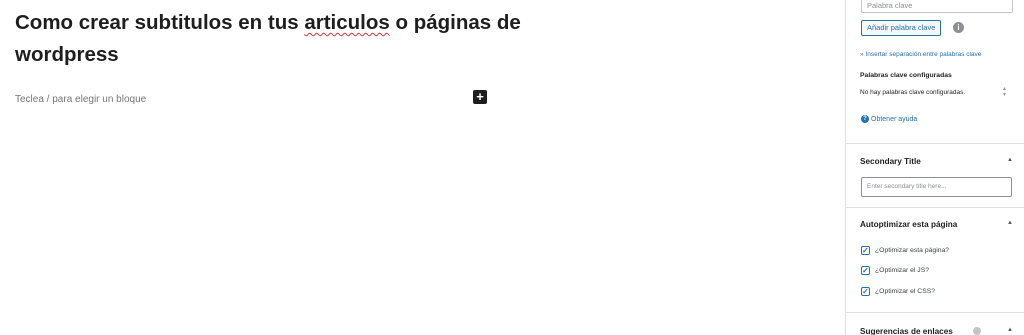 The width and height of the screenshot is (1024, 335). I want to click on keywords-scroll-control: ▲ ▼, so click(1004, 93).